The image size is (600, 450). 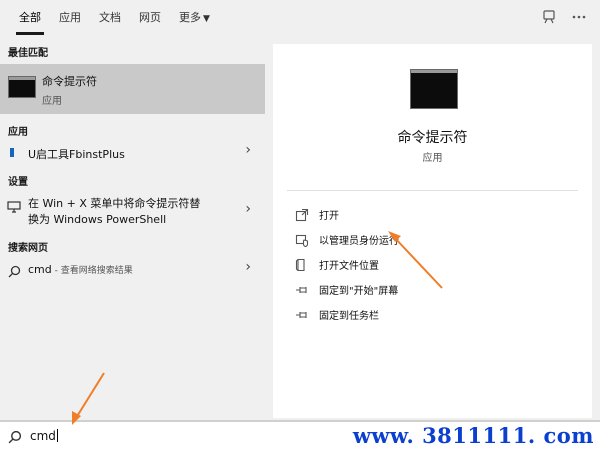 I want to click on web-suffix: - 查看网络搜索结果, so click(x=92, y=271).